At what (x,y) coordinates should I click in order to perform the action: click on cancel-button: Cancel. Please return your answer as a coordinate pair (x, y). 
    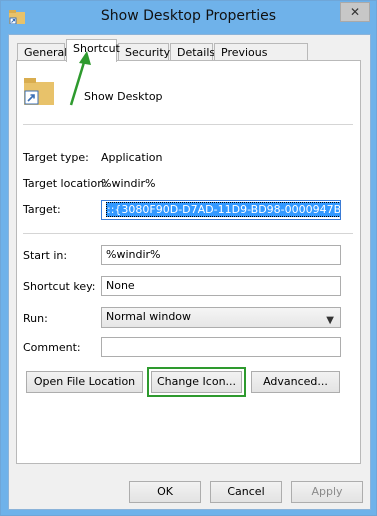
    Looking at the image, I should click on (246, 492).